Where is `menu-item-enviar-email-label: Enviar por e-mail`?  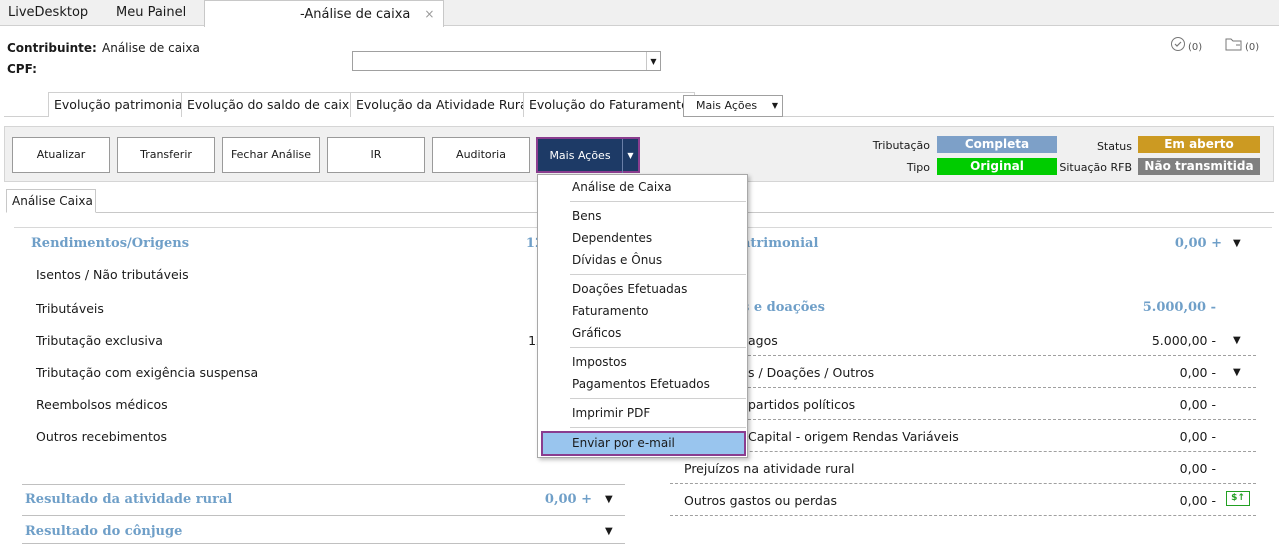 menu-item-enviar-email-label: Enviar por e-mail is located at coordinates (623, 443).